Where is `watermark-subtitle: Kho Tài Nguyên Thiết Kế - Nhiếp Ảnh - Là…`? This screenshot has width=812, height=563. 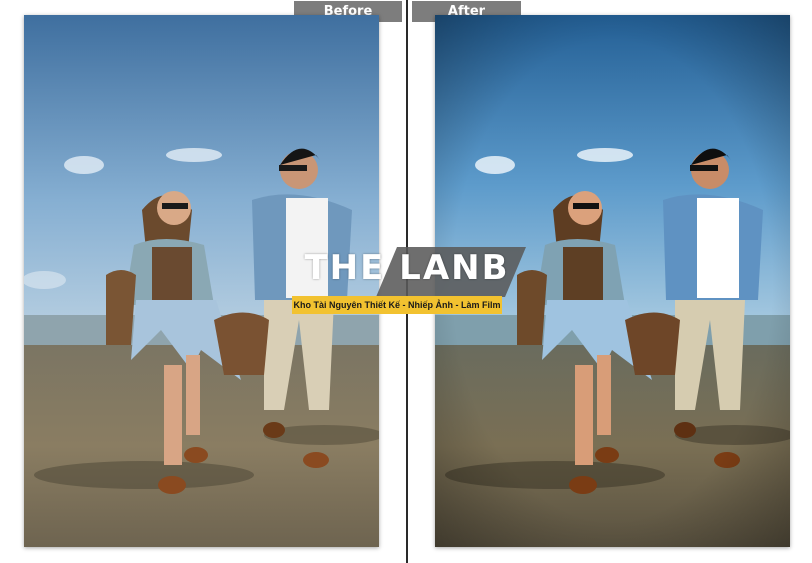 watermark-subtitle: Kho Tài Nguyên Thiết Kế - Nhiếp Ảnh - Là… is located at coordinates (397, 305).